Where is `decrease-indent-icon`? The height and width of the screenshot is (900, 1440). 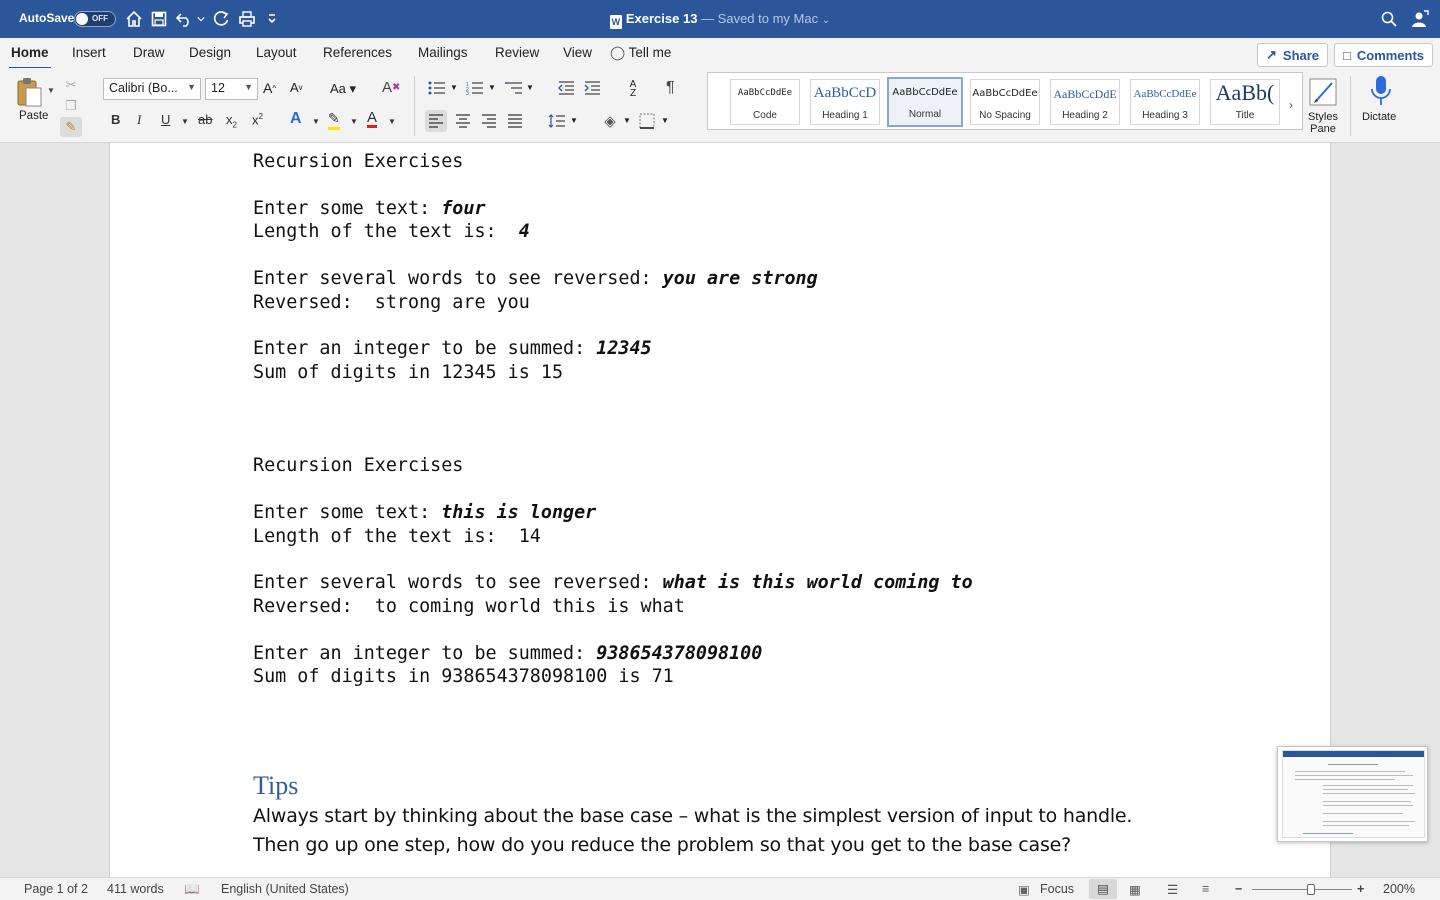 decrease-indent-icon is located at coordinates (566, 88).